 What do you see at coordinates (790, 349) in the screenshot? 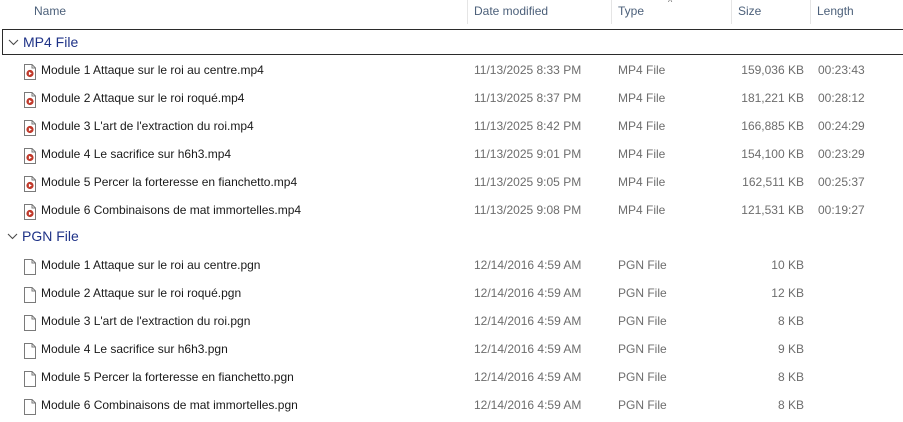
I see `file-size: 9 KB` at bounding box center [790, 349].